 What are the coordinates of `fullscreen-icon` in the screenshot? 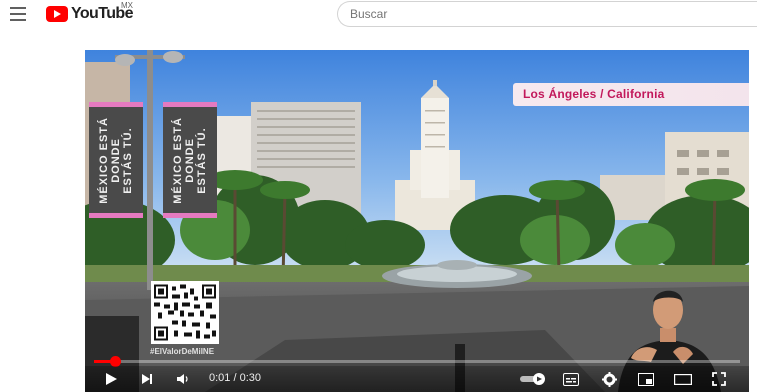 It's located at (719, 379).